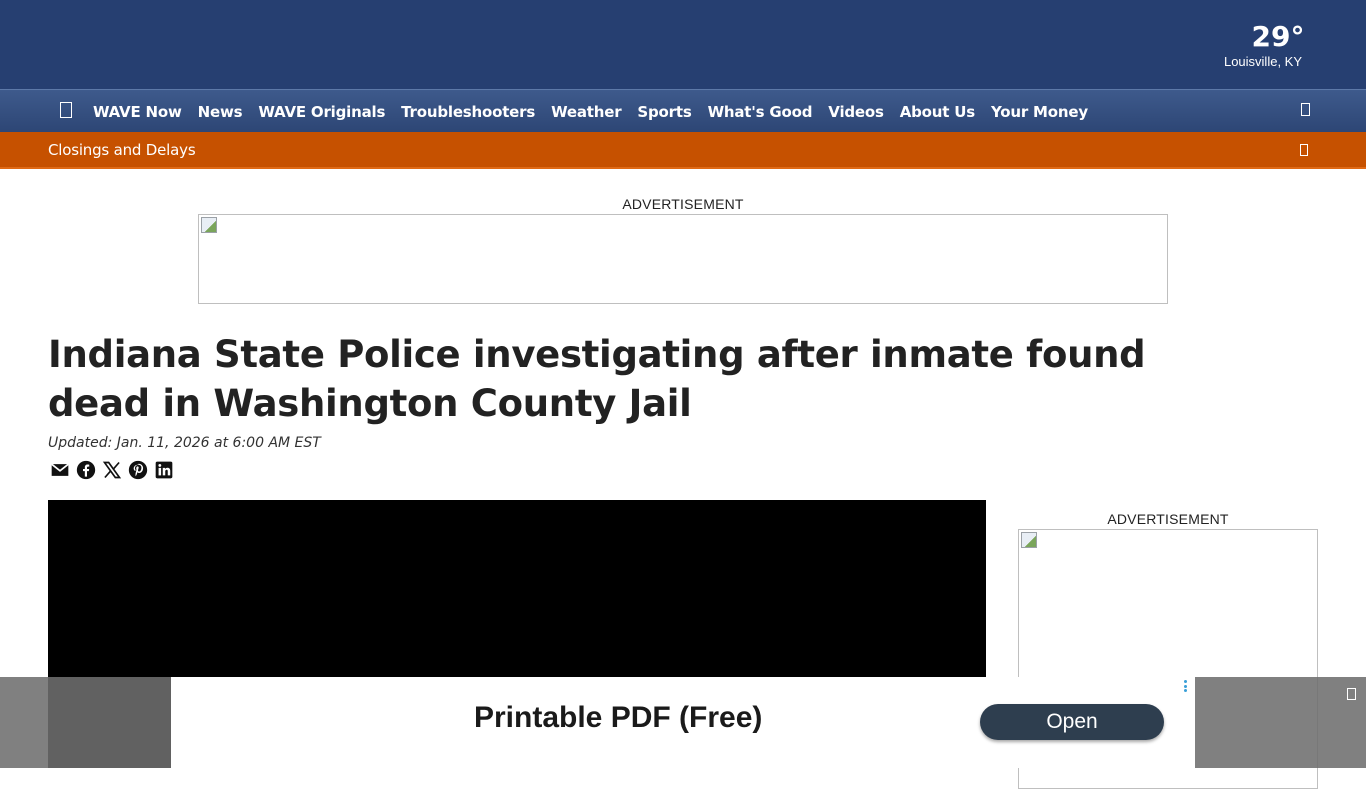  Describe the element at coordinates (683, 259) in the screenshot. I see `top-advertisement` at that location.